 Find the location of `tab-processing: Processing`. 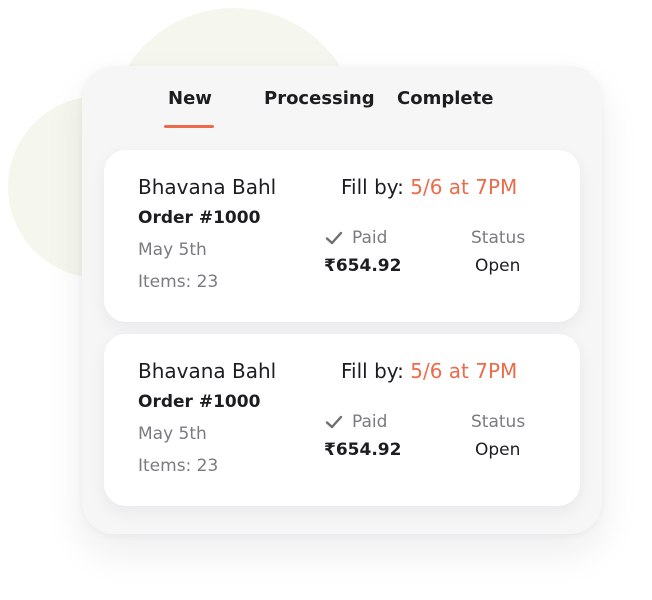

tab-processing: Processing is located at coordinates (319, 98).